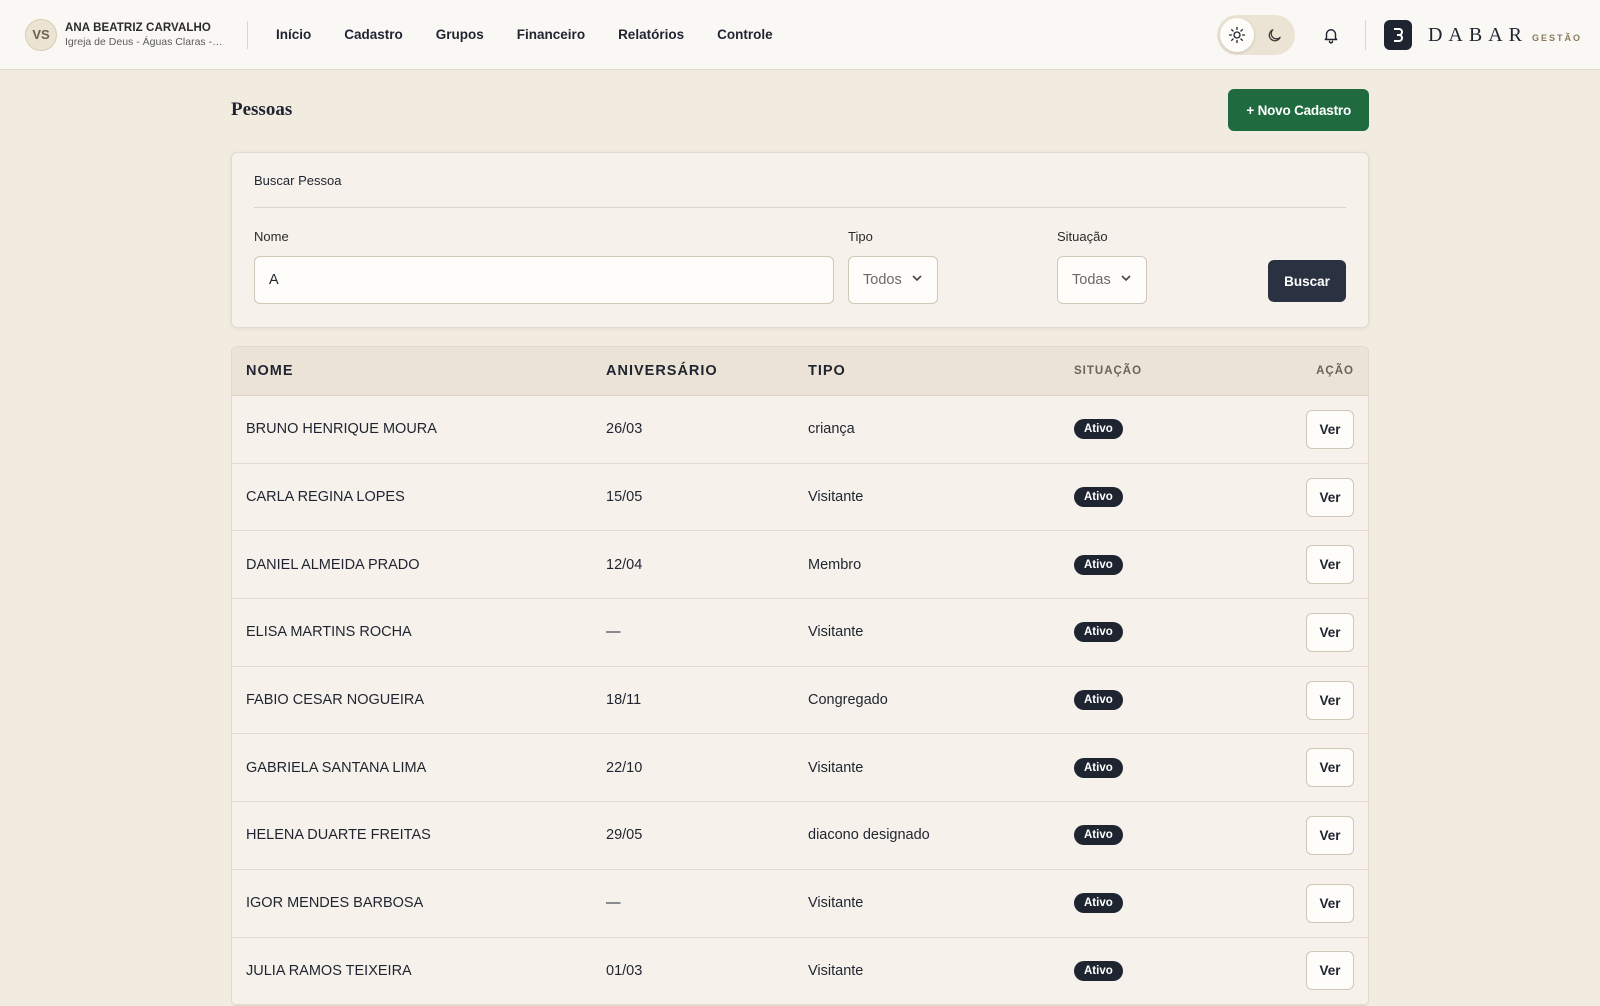 Image resolution: width=1600 pixels, height=1006 pixels. Describe the element at coordinates (335, 700) in the screenshot. I see `person-name: FABIO CESAR NOGUEIRA` at that location.